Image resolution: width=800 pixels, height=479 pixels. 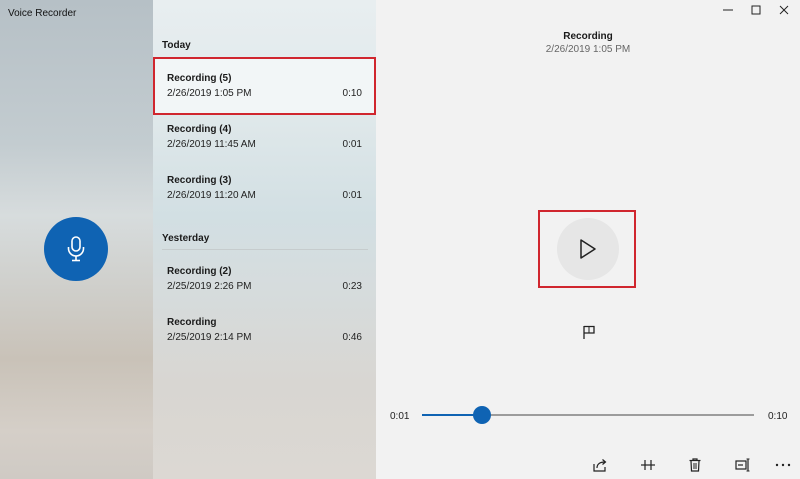 What do you see at coordinates (211, 195) in the screenshot?
I see `recording-date: 2/26/2019 11:20 AM` at bounding box center [211, 195].